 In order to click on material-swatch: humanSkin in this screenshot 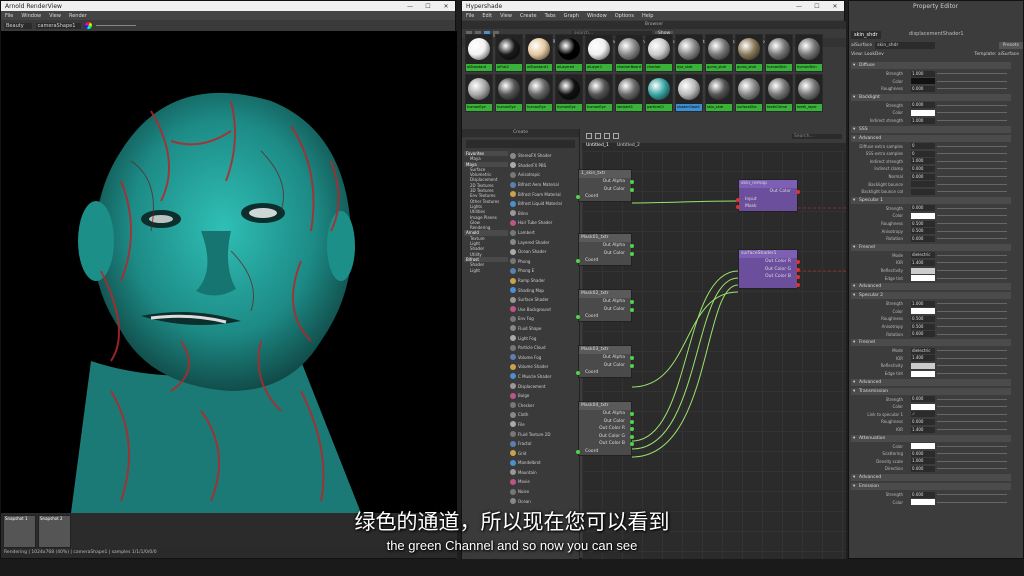, I will do `click(809, 53)`.